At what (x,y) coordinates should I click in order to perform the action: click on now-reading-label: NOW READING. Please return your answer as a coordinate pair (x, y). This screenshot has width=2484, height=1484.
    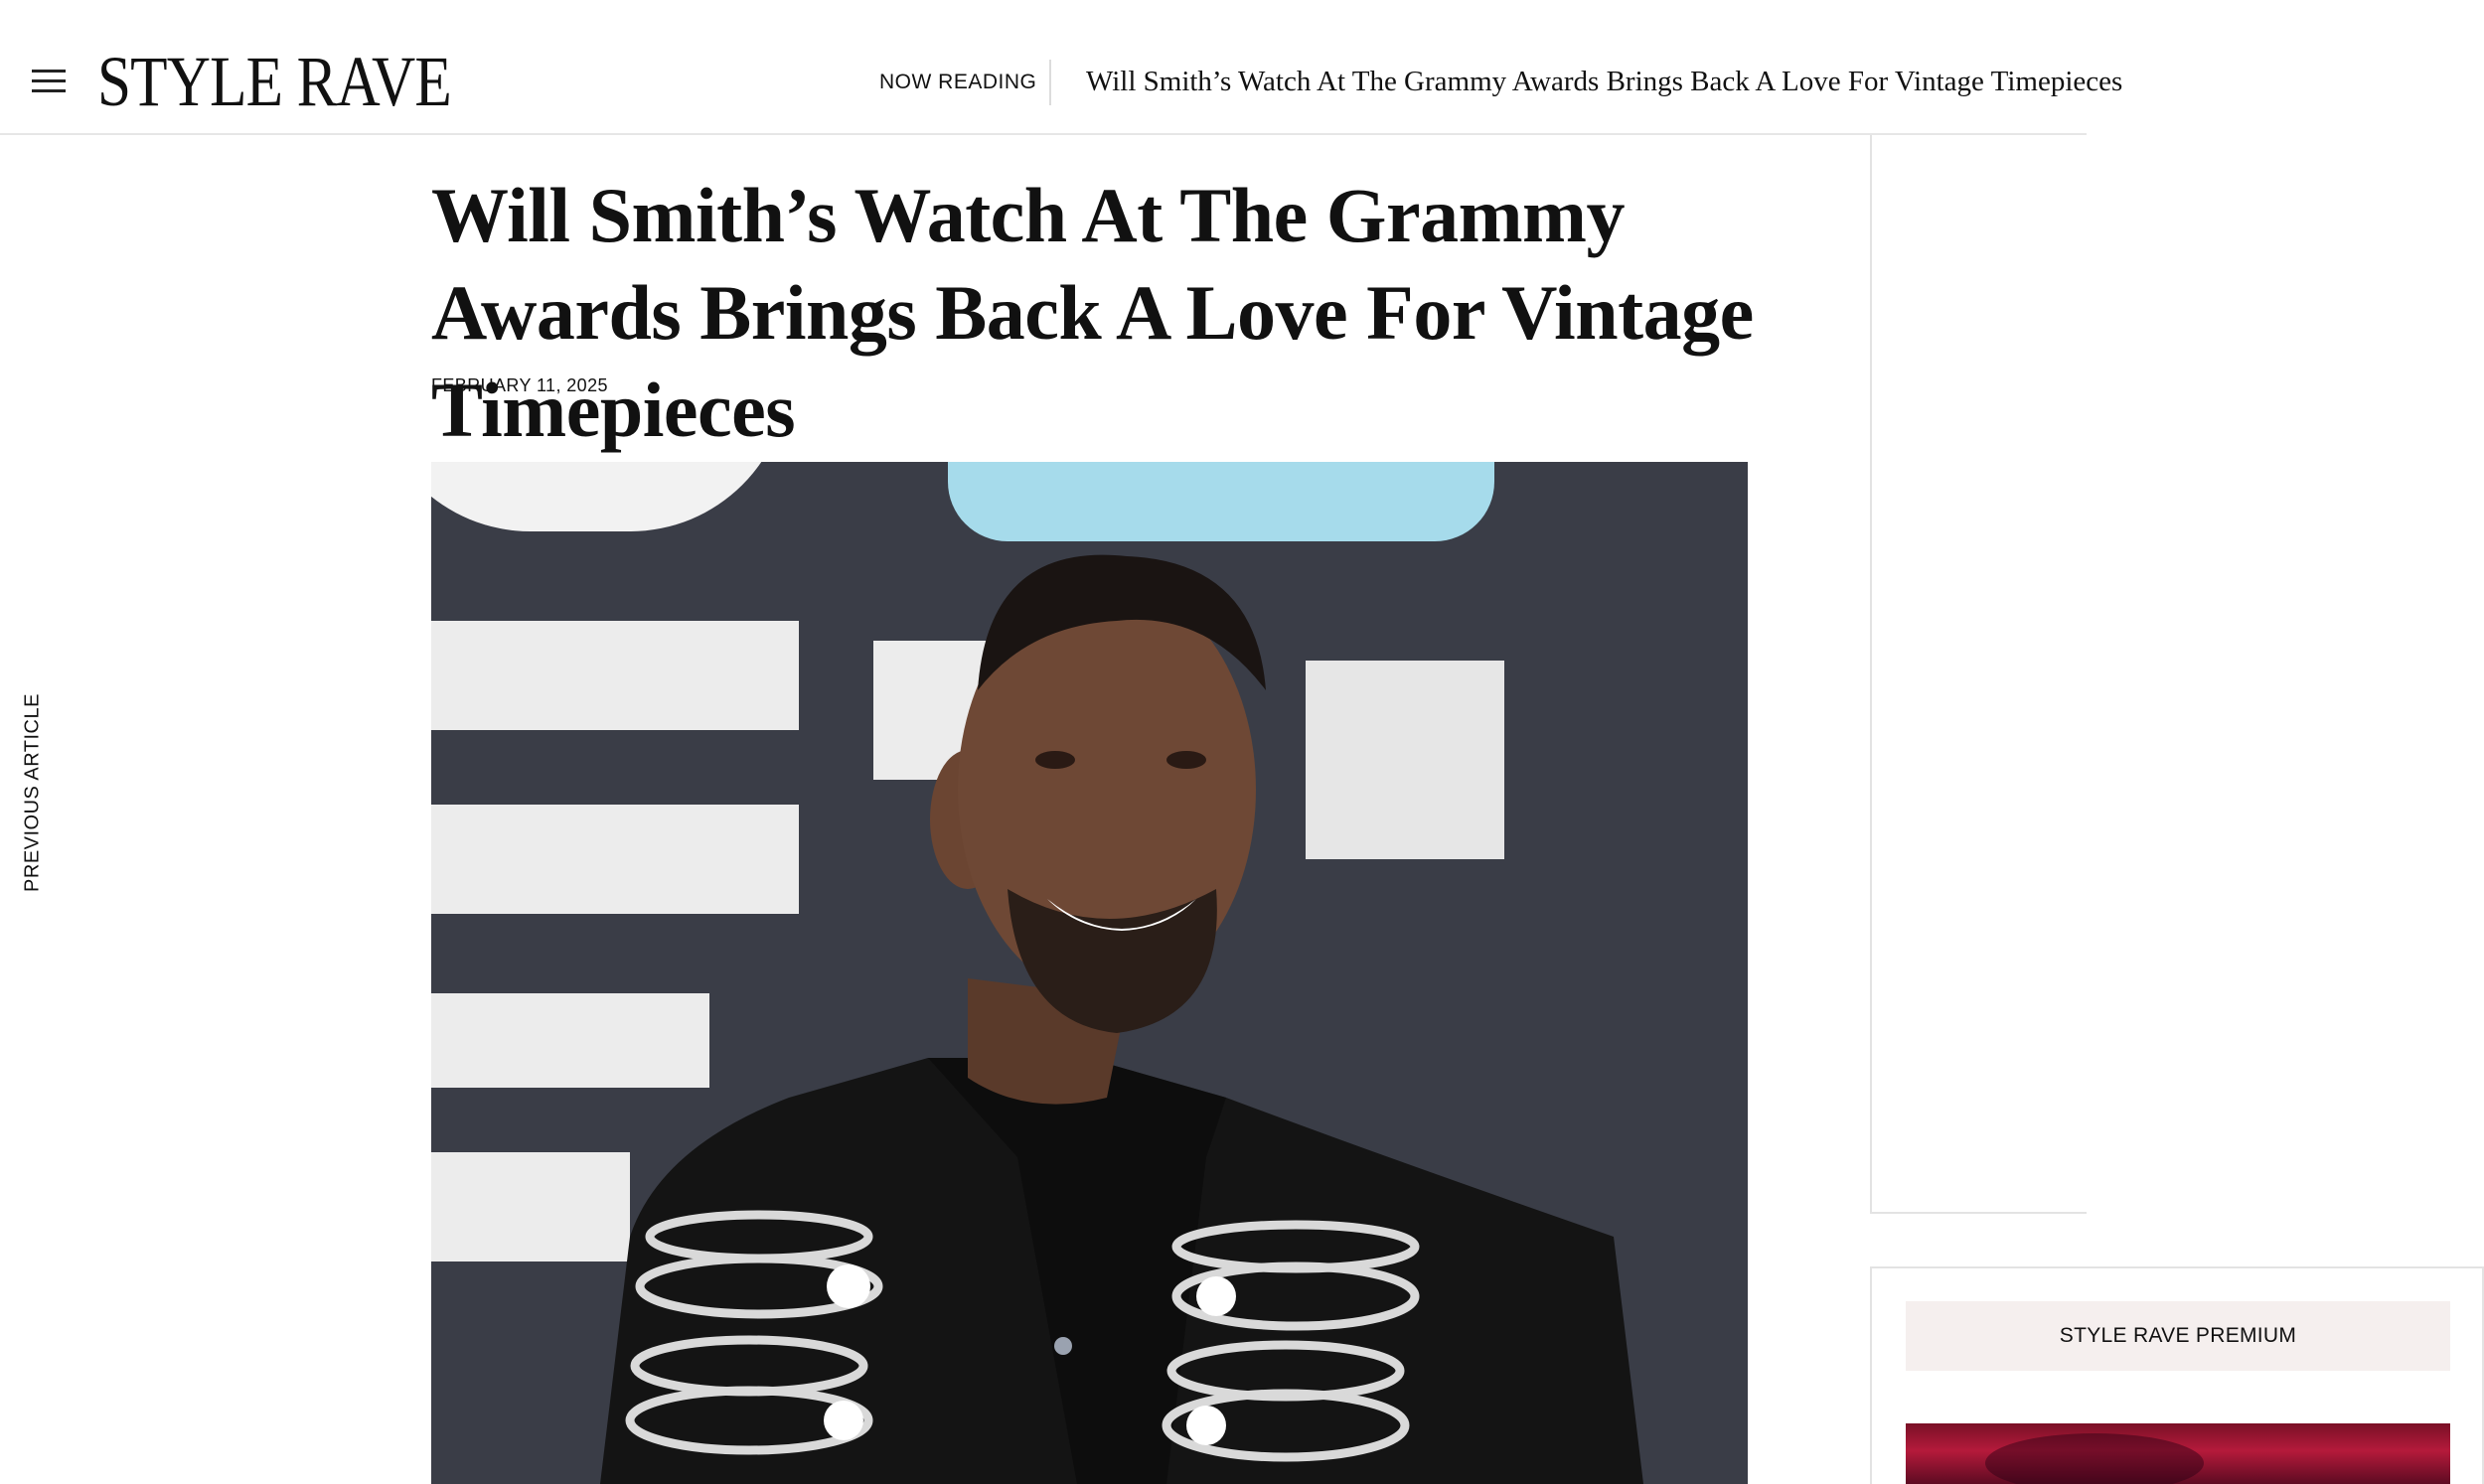
    Looking at the image, I should click on (958, 82).